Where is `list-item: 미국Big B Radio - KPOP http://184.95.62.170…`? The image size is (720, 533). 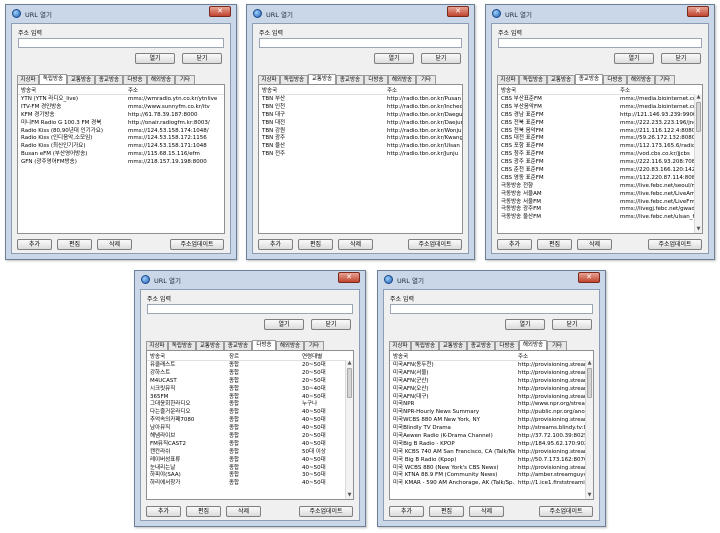
list-item: 미국Big B Radio - KPOP http://184.95.62.170… is located at coordinates (491, 444).